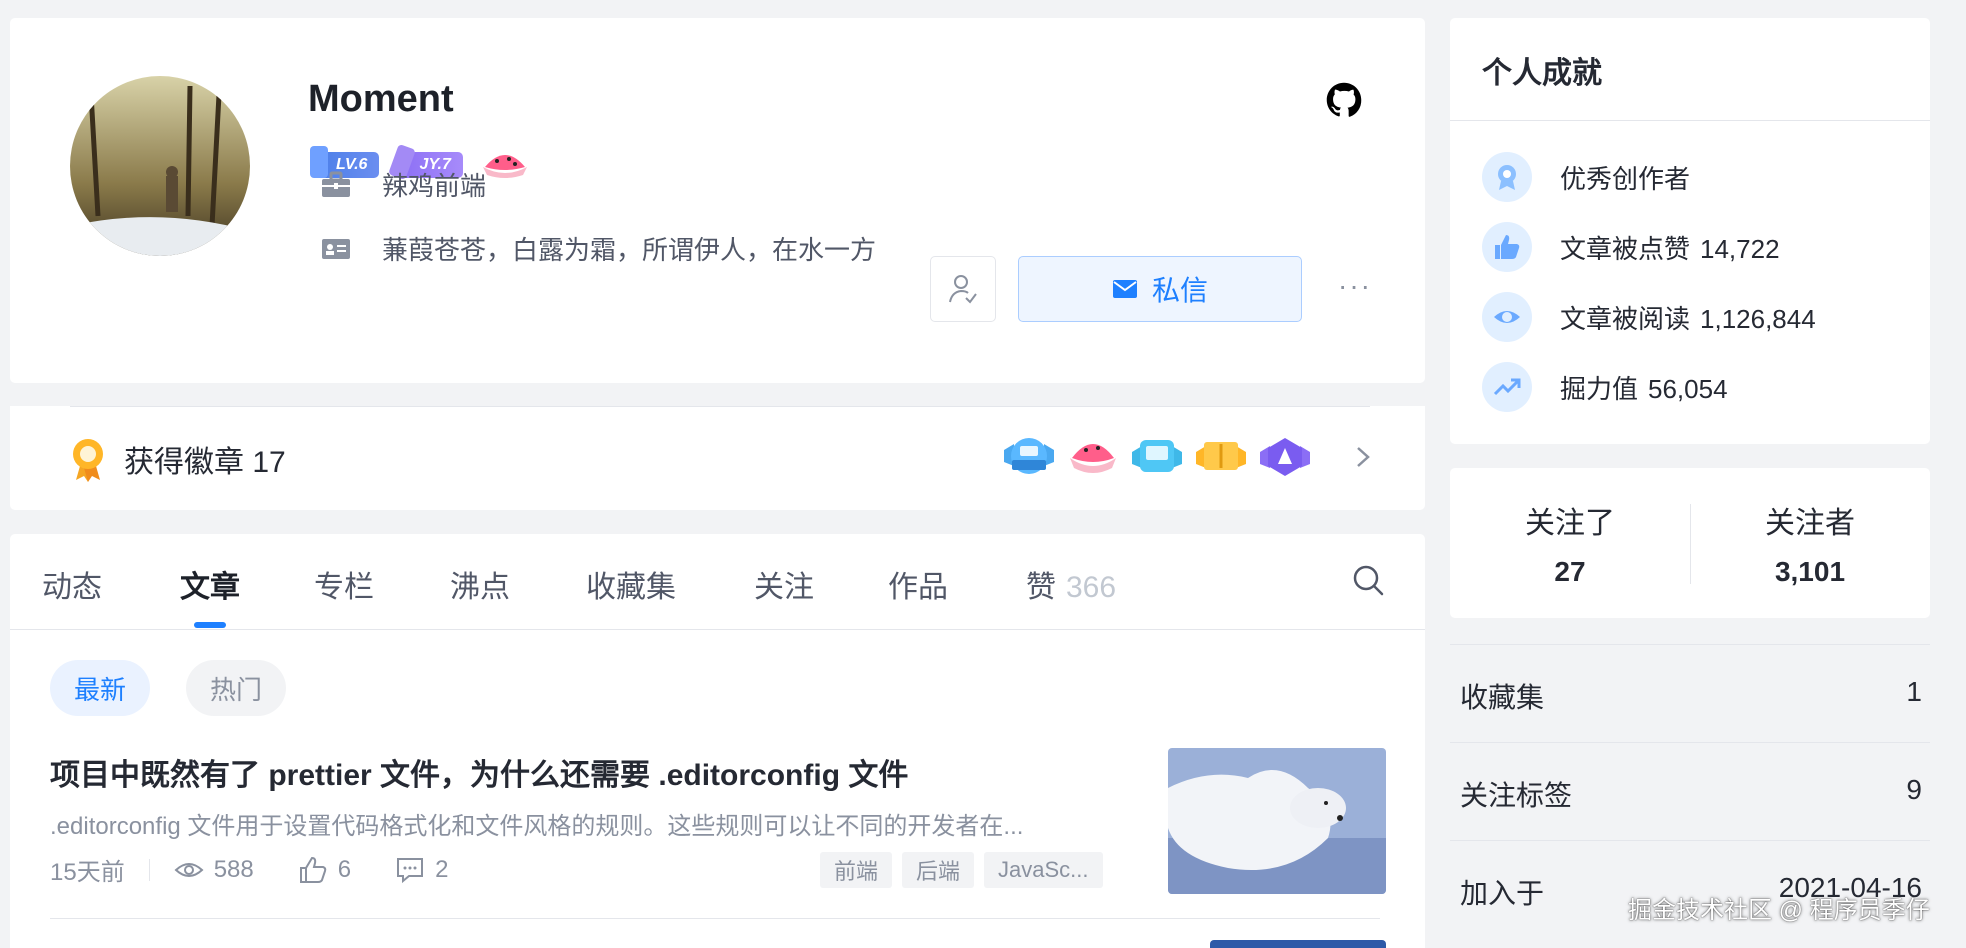  Describe the element at coordinates (631, 584) in the screenshot. I see `tab-collections: 收藏集` at that location.